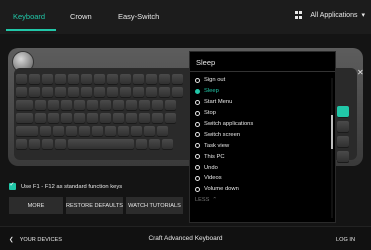  Describe the element at coordinates (31, 30) in the screenshot. I see `active-tab-indicator` at that location.